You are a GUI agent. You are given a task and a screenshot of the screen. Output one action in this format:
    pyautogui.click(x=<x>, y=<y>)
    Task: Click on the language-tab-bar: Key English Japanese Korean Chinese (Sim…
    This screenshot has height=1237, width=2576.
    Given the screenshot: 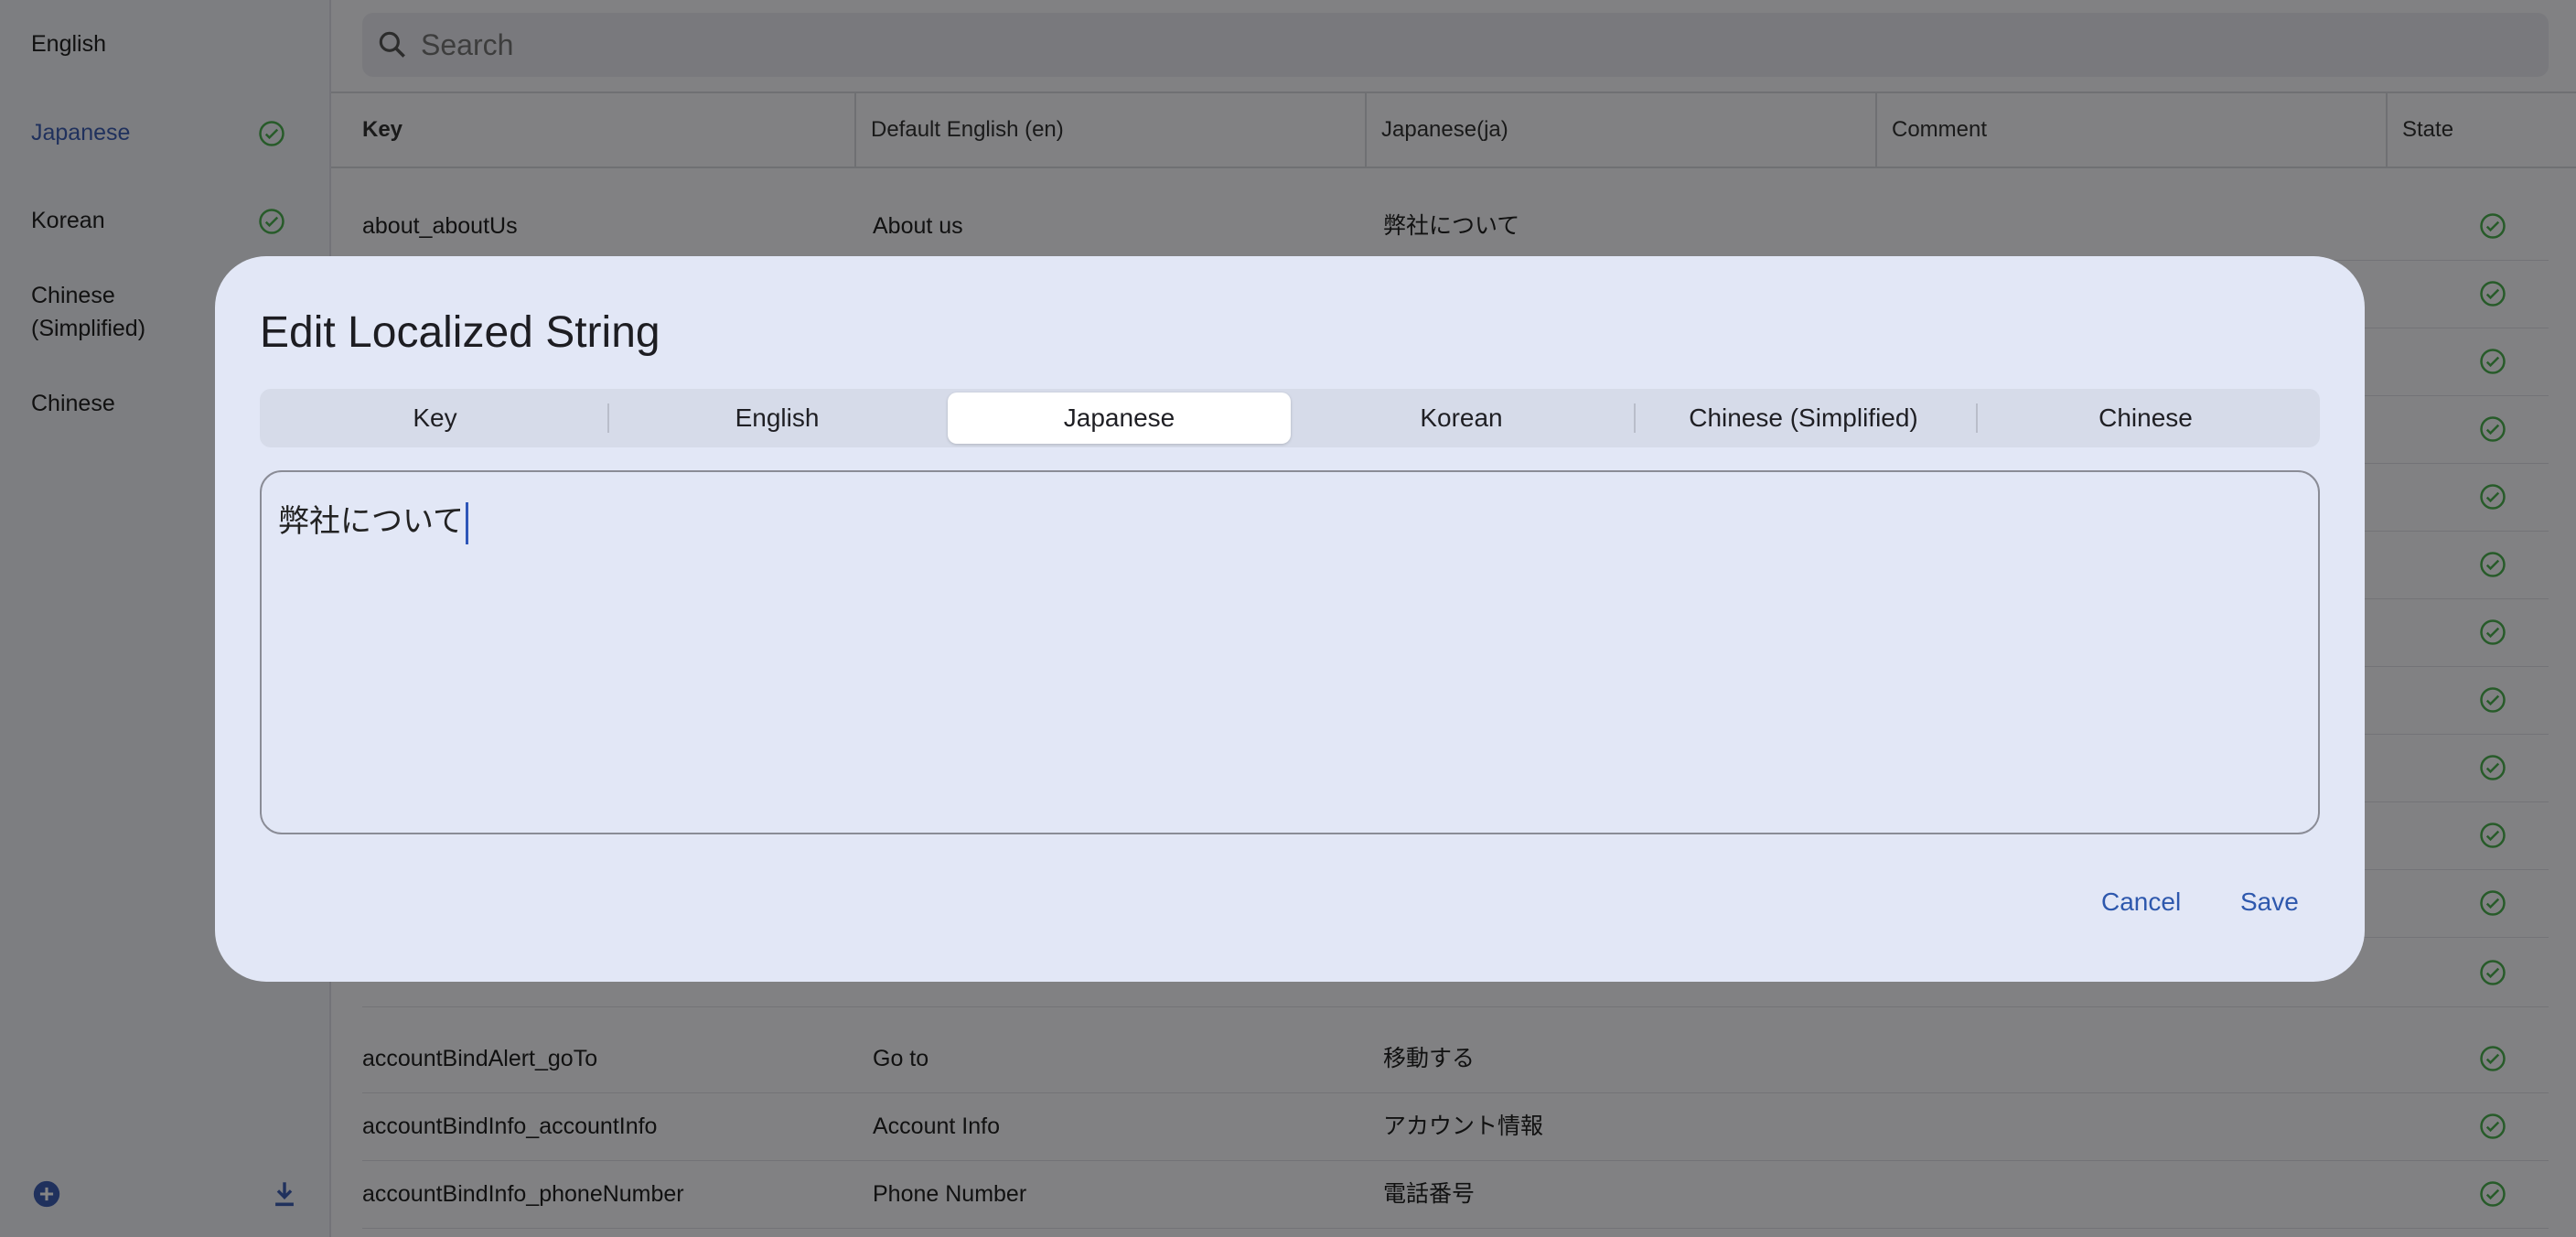 What is the action you would take?
    pyautogui.click(x=1290, y=418)
    